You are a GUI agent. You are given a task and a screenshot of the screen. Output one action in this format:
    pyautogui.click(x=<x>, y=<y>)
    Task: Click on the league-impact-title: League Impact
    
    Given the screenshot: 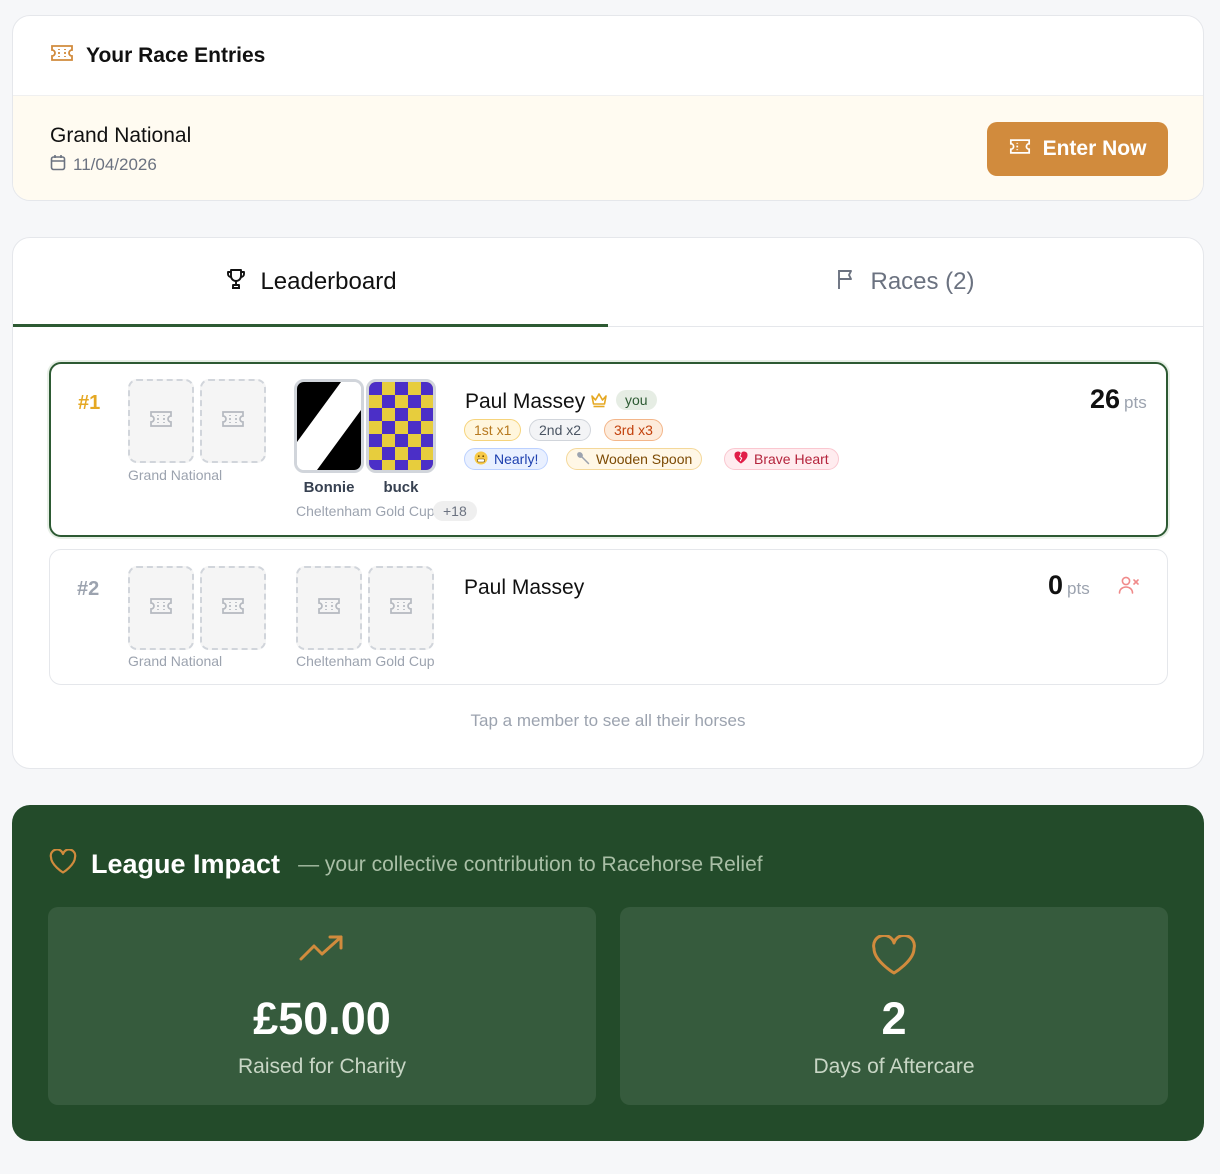 What is the action you would take?
    pyautogui.click(x=186, y=864)
    